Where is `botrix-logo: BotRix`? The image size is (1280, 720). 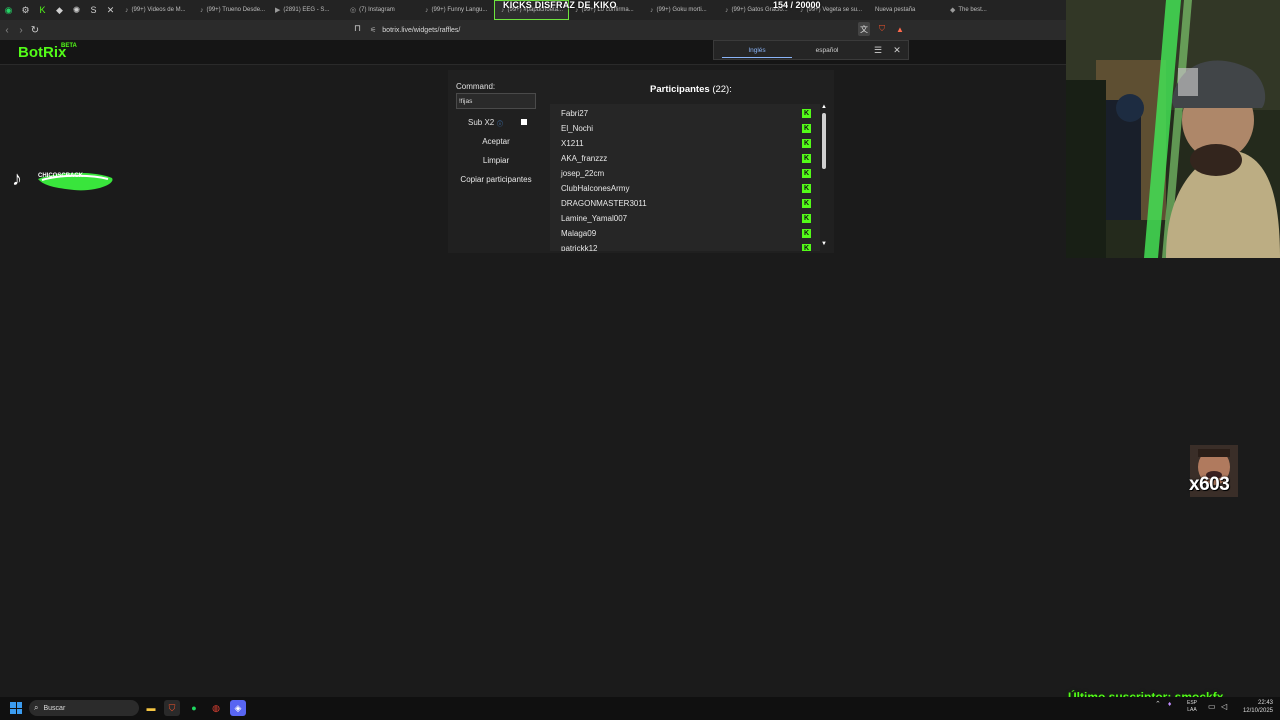 botrix-logo: BotRix is located at coordinates (42, 52).